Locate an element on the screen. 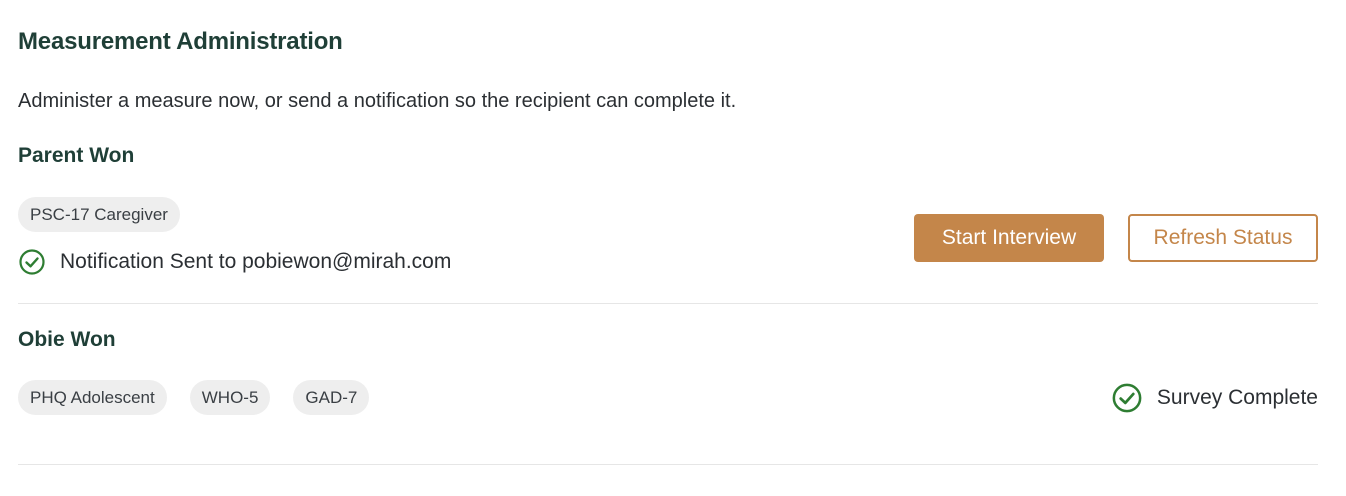 The width and height of the screenshot is (1346, 496). recipient-name: Parent Won is located at coordinates (76, 155).